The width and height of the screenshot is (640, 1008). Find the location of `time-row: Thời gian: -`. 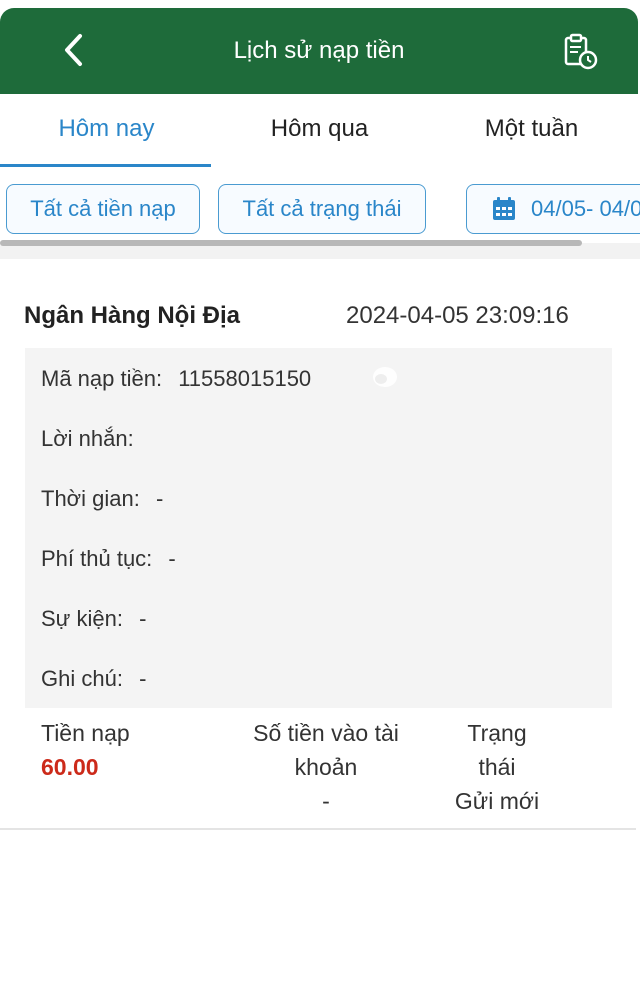

time-row: Thời gian: - is located at coordinates (102, 499).